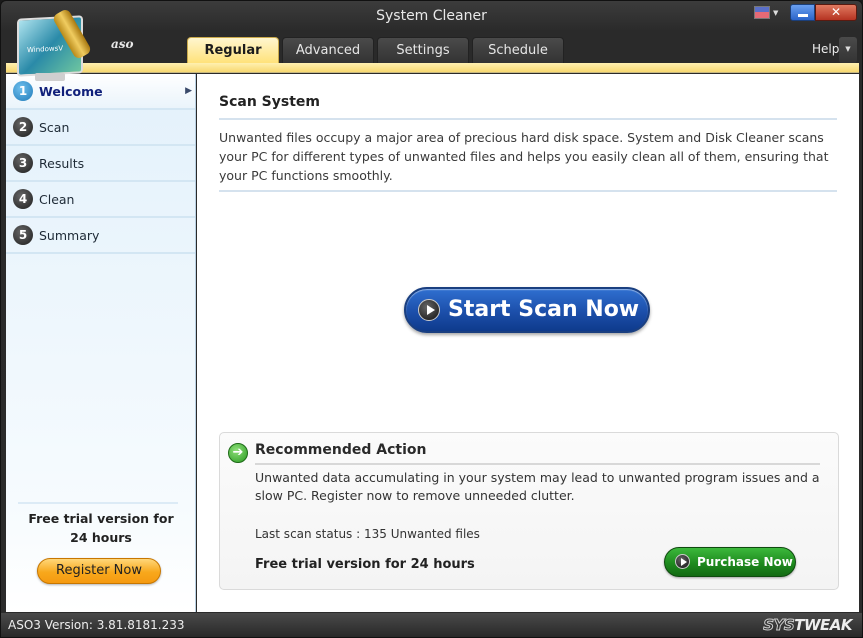  I want to click on status-bar: ASO3 Version: 3.81.8181.233 SYSTWEAK, so click(431, 625).